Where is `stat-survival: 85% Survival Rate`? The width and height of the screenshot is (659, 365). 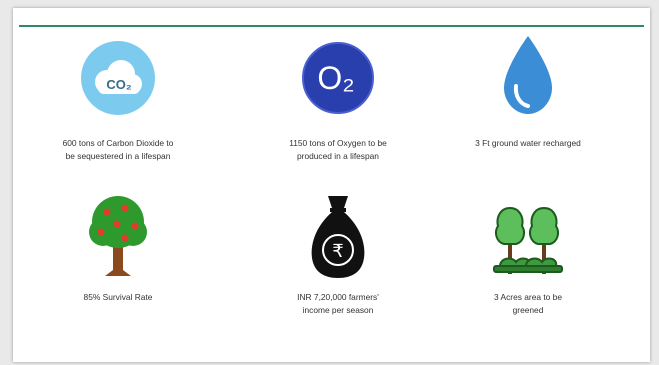 stat-survival: 85% Survival Rate is located at coordinates (118, 260).